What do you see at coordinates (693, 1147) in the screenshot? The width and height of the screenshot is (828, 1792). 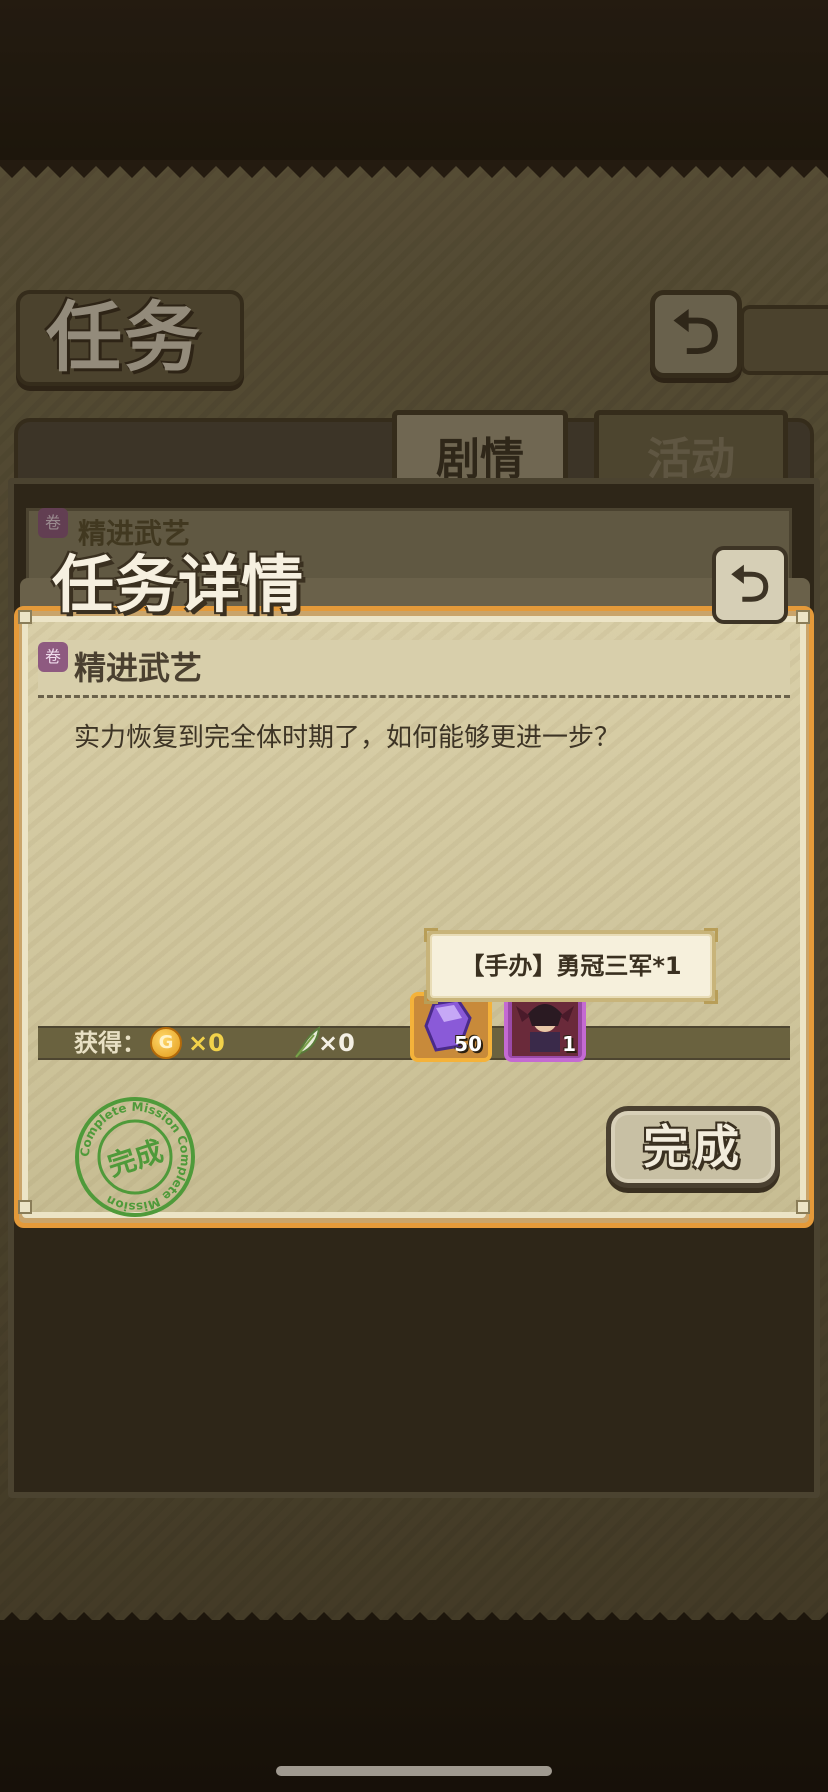 I see `complete-button: 完成` at bounding box center [693, 1147].